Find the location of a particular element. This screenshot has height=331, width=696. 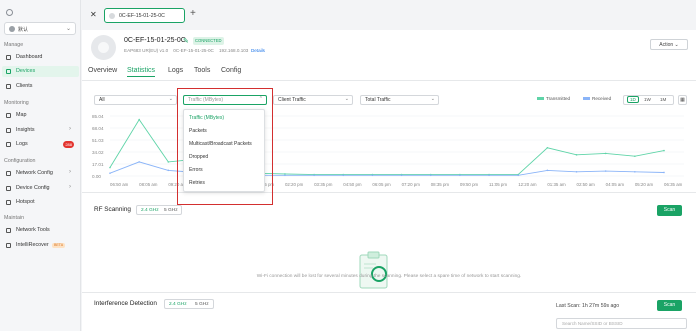

sidebar-item-intellirecover: IntelliRecover BETA is located at coordinates (40, 245).